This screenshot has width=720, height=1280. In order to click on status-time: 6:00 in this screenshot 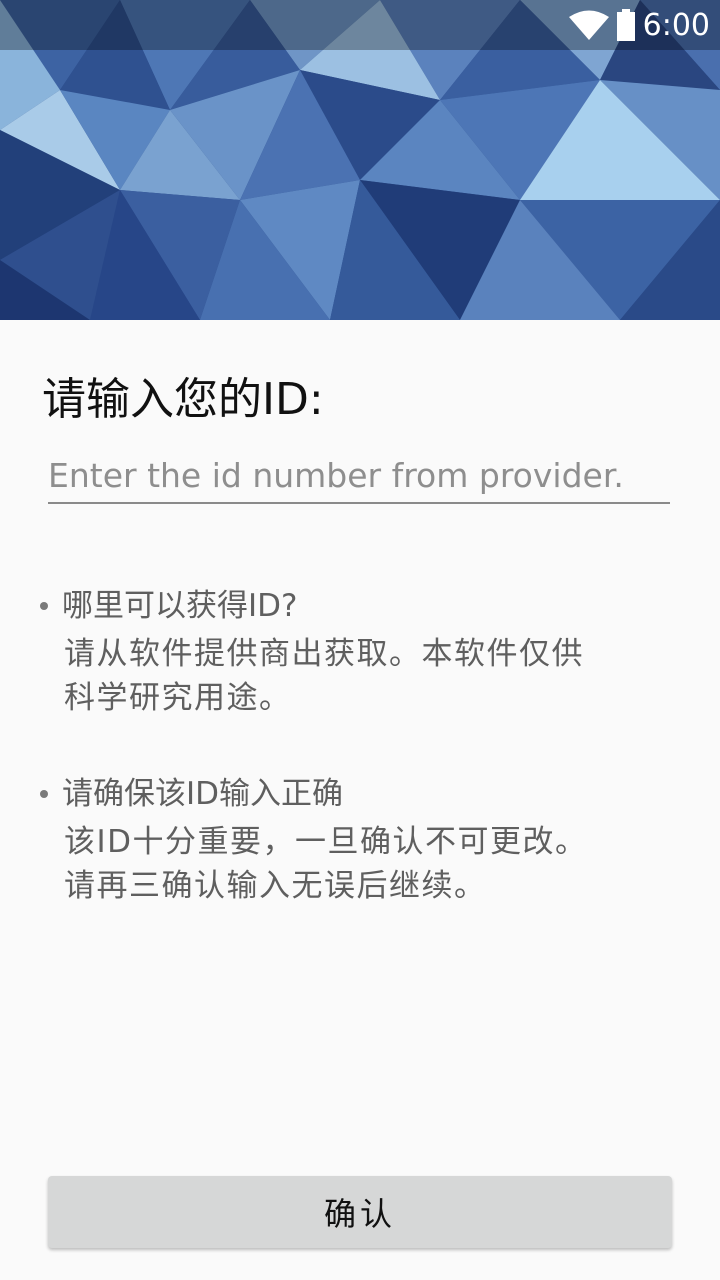, I will do `click(676, 25)`.